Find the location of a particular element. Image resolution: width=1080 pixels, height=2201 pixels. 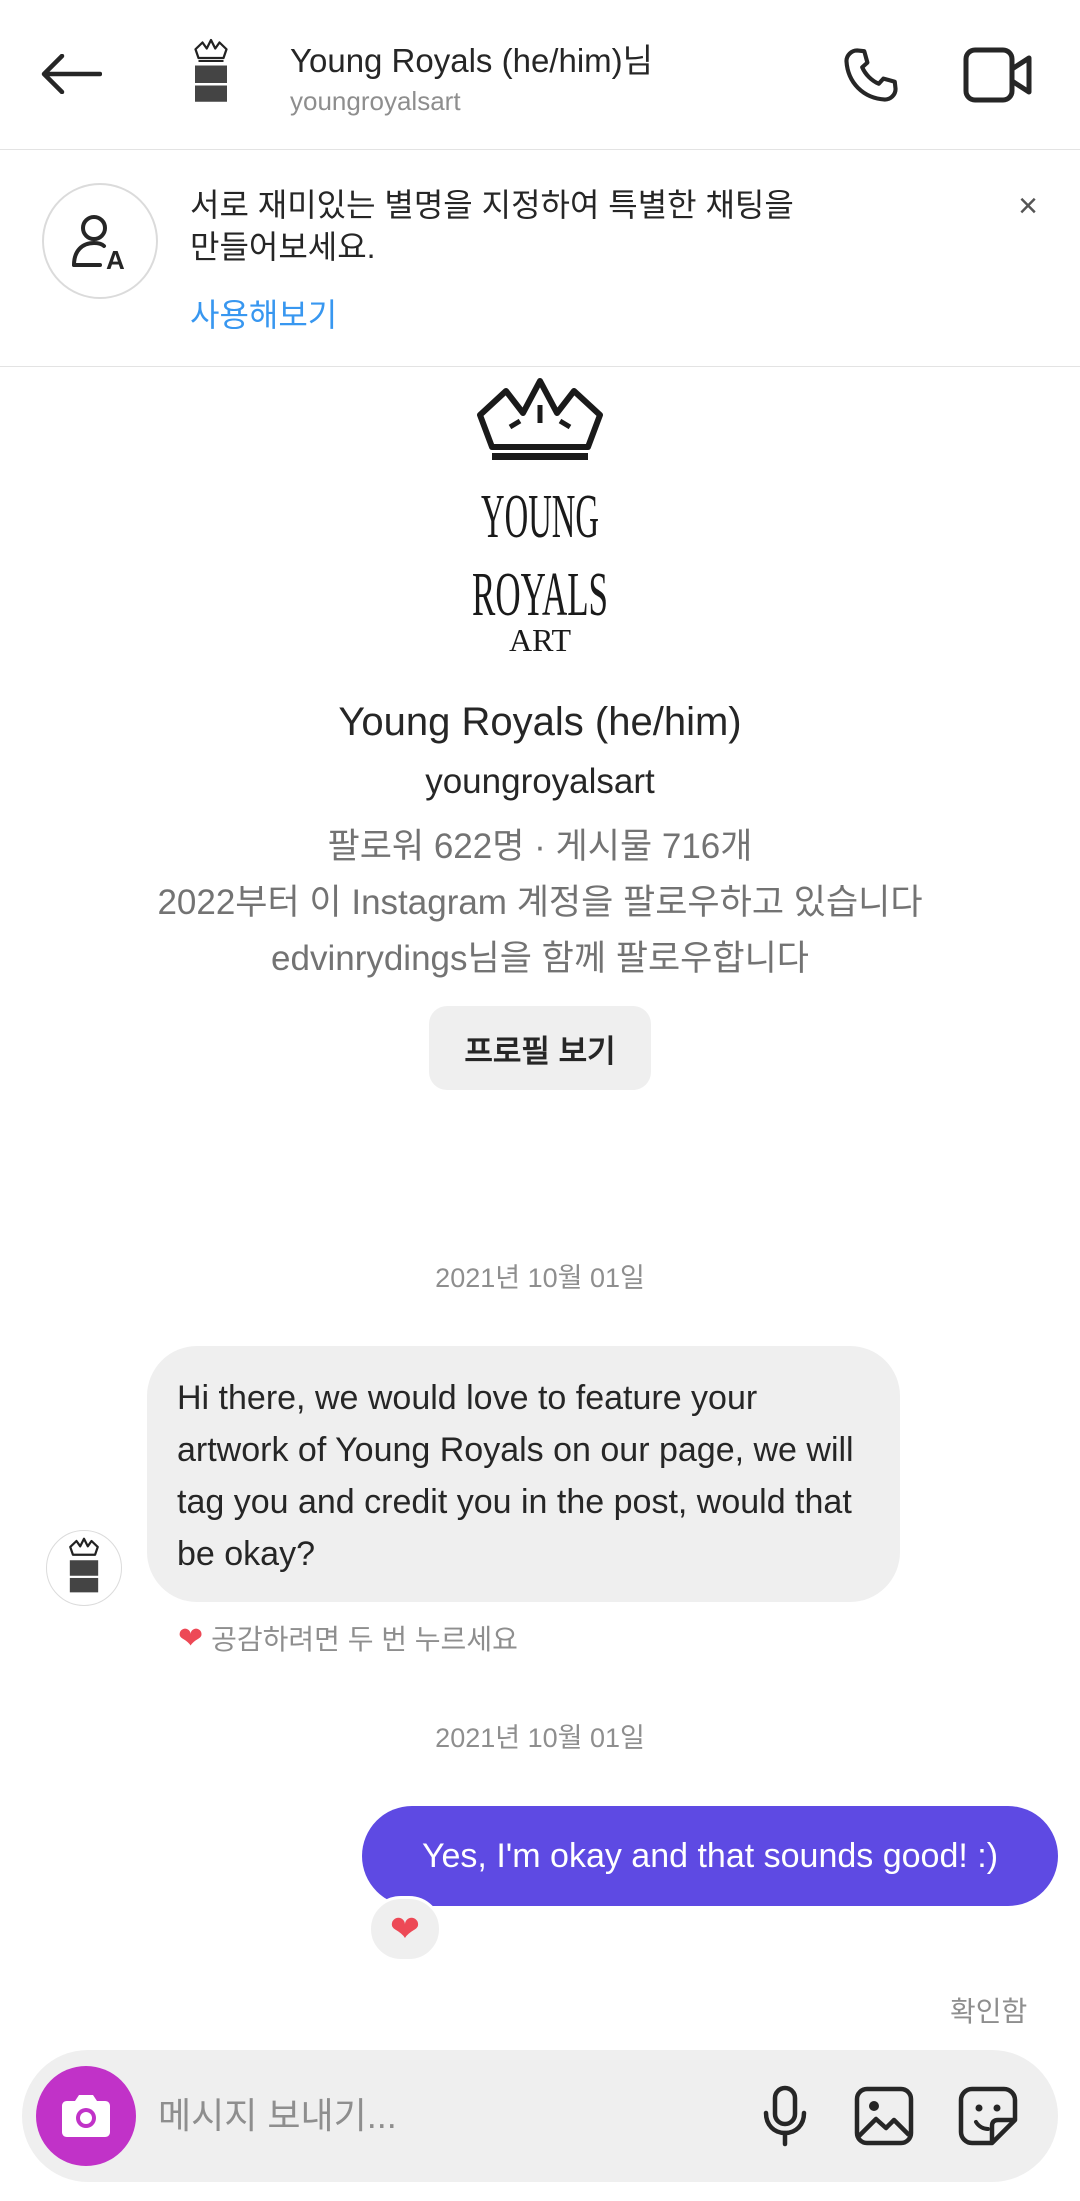

microphone-icon is located at coordinates (785, 2116).